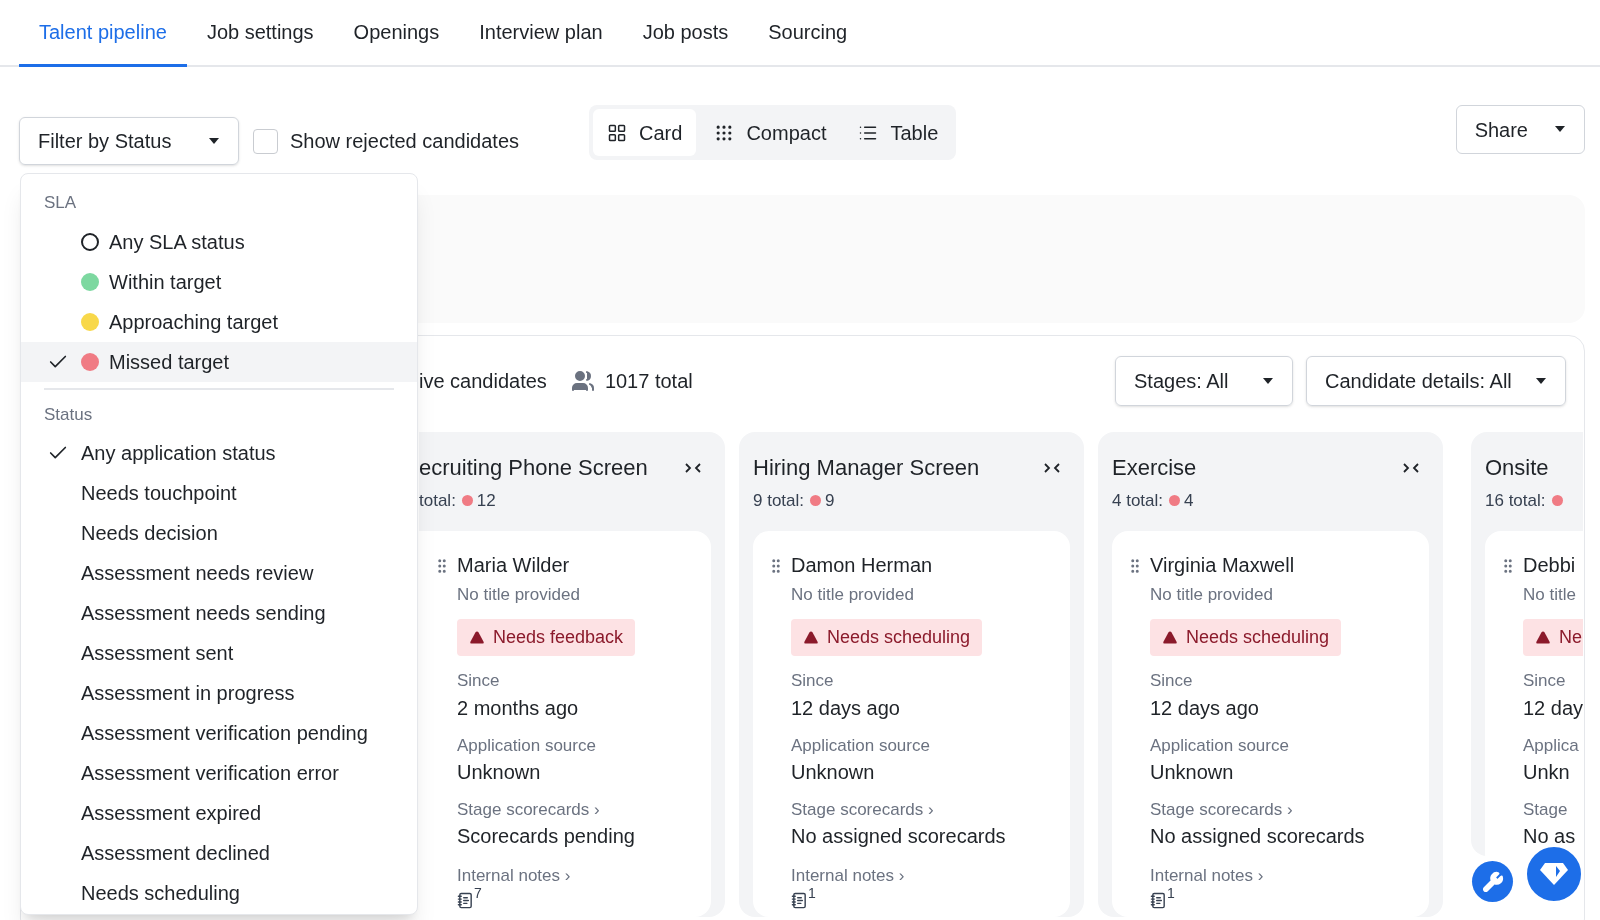 The height and width of the screenshot is (920, 1600). I want to click on candidate-title: No title, so click(1550, 595).